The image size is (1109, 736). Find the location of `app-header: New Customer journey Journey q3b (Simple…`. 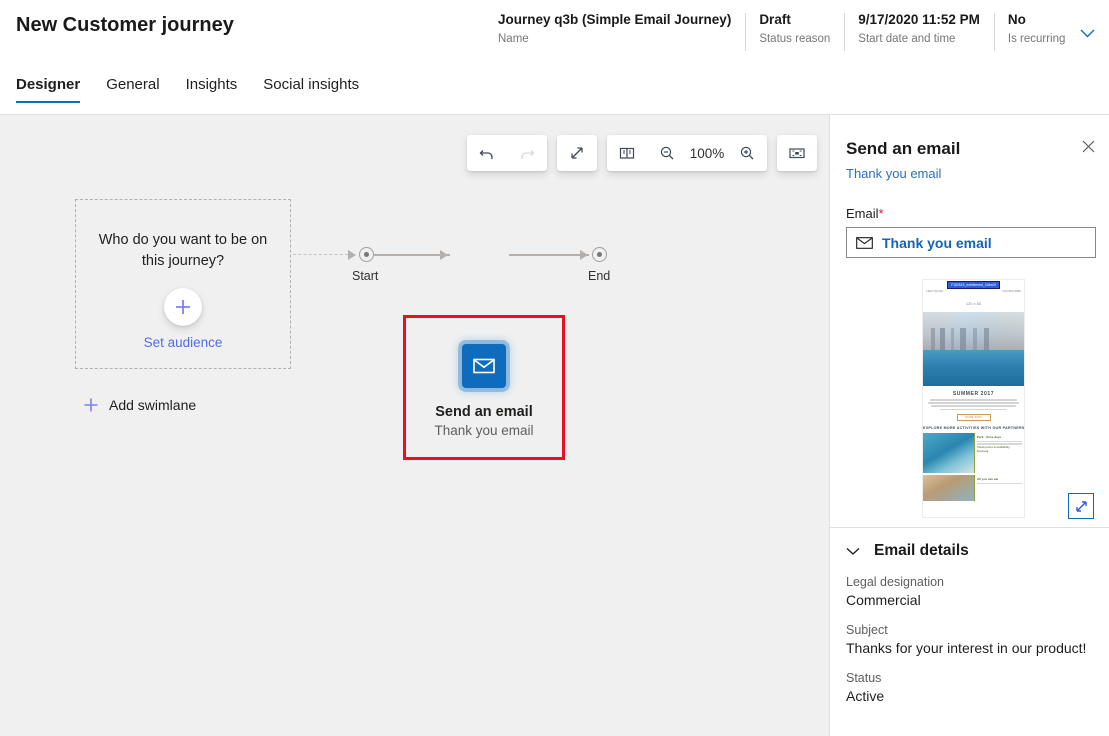

app-header: New Customer journey Journey q3b (Simple… is located at coordinates (554, 31).